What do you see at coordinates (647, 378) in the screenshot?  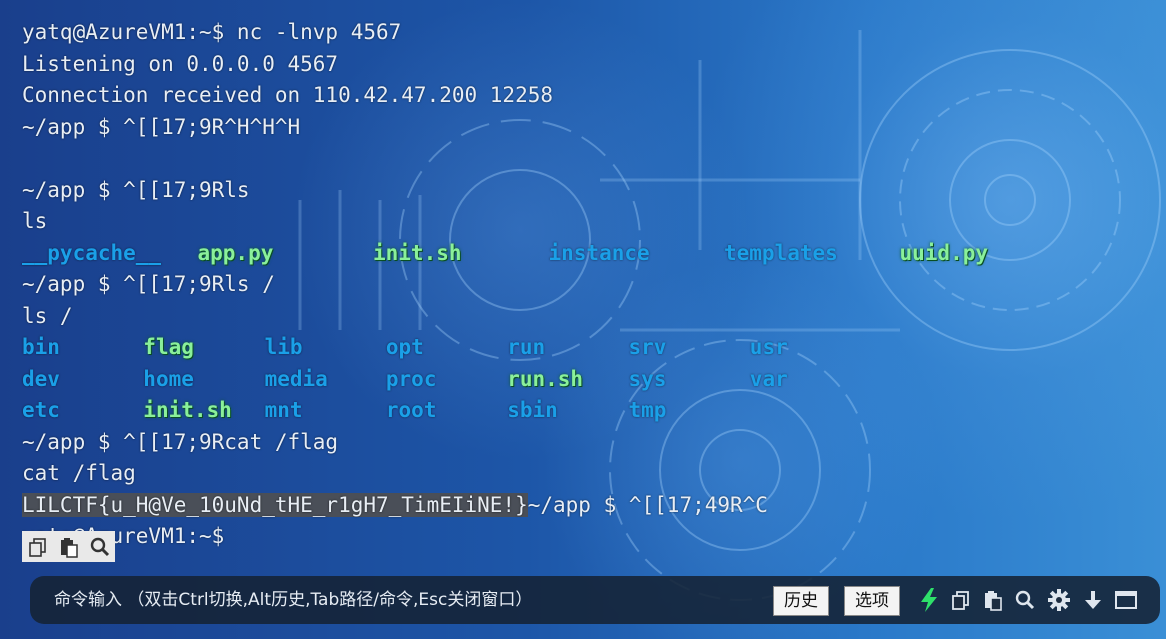 I see `directory-entry: sys` at bounding box center [647, 378].